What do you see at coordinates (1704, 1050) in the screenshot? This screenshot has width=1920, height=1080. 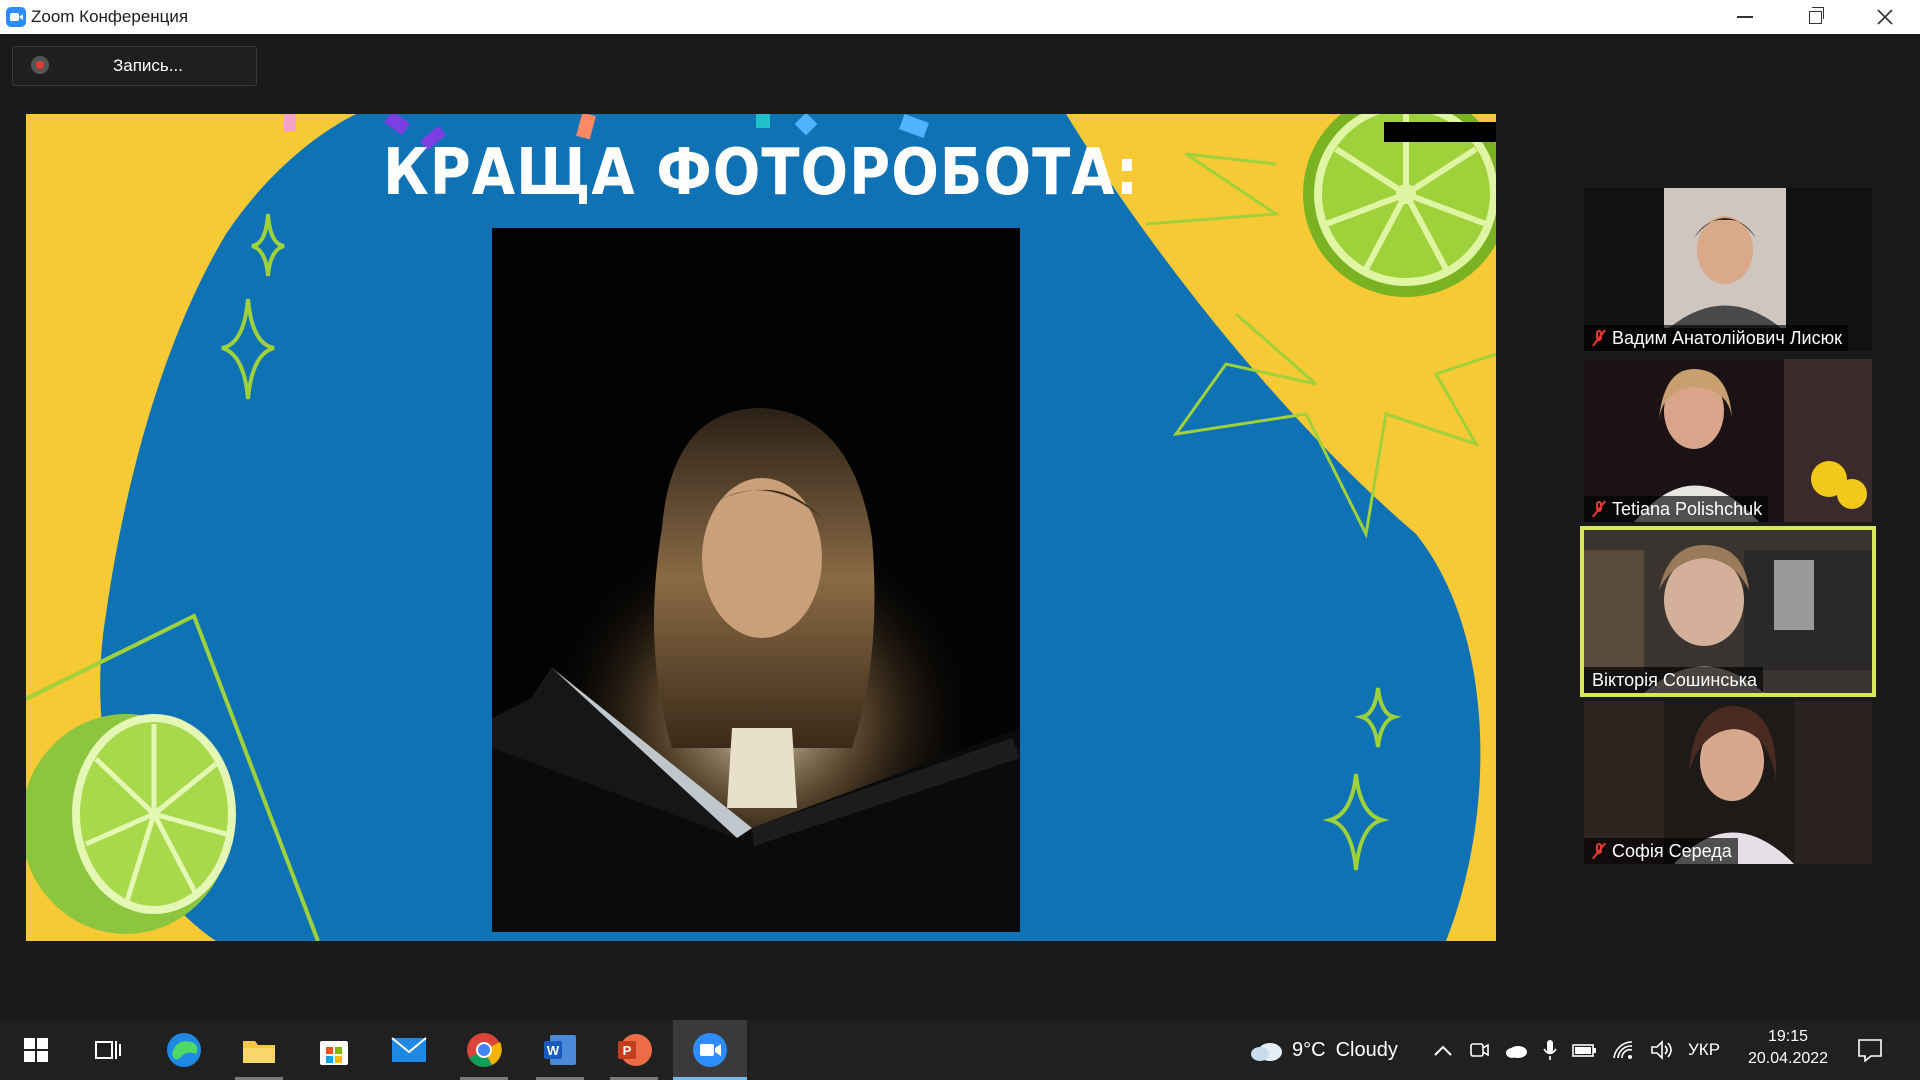 I see `input-language: УКР` at bounding box center [1704, 1050].